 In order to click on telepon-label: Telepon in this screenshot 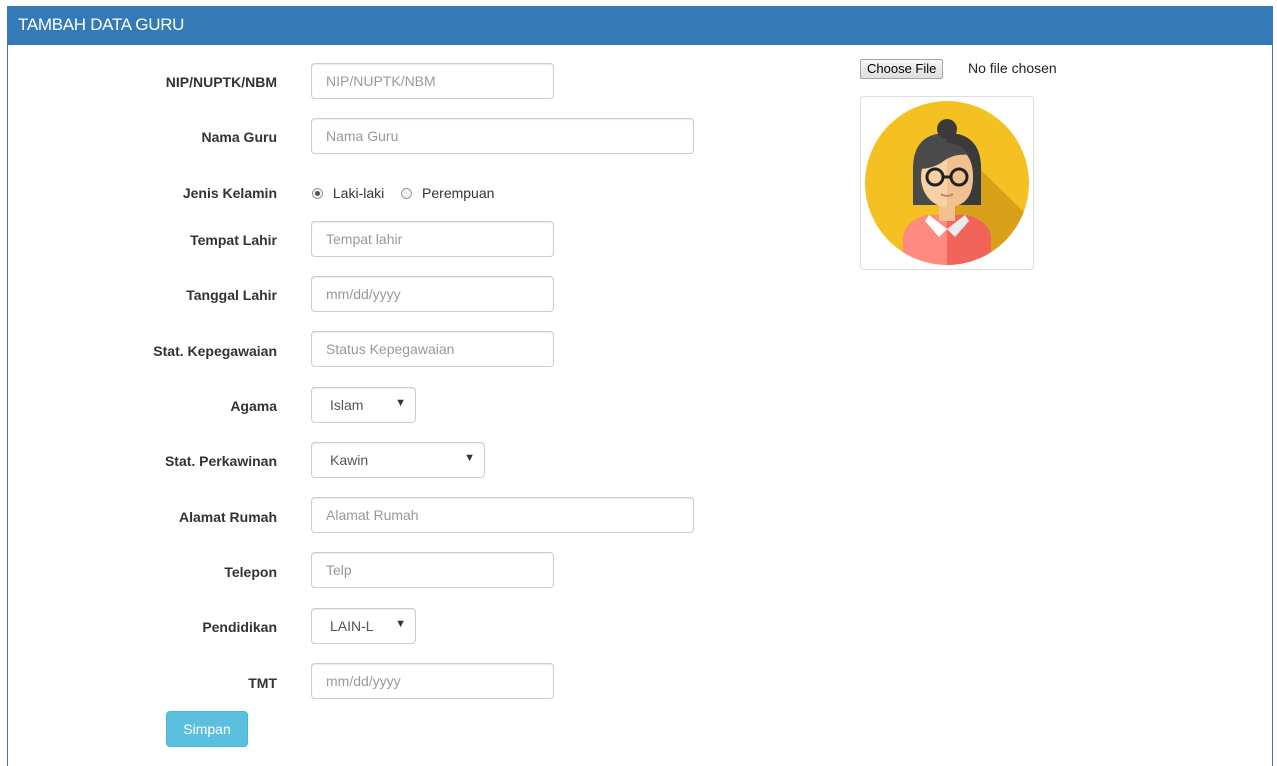, I will do `click(250, 572)`.